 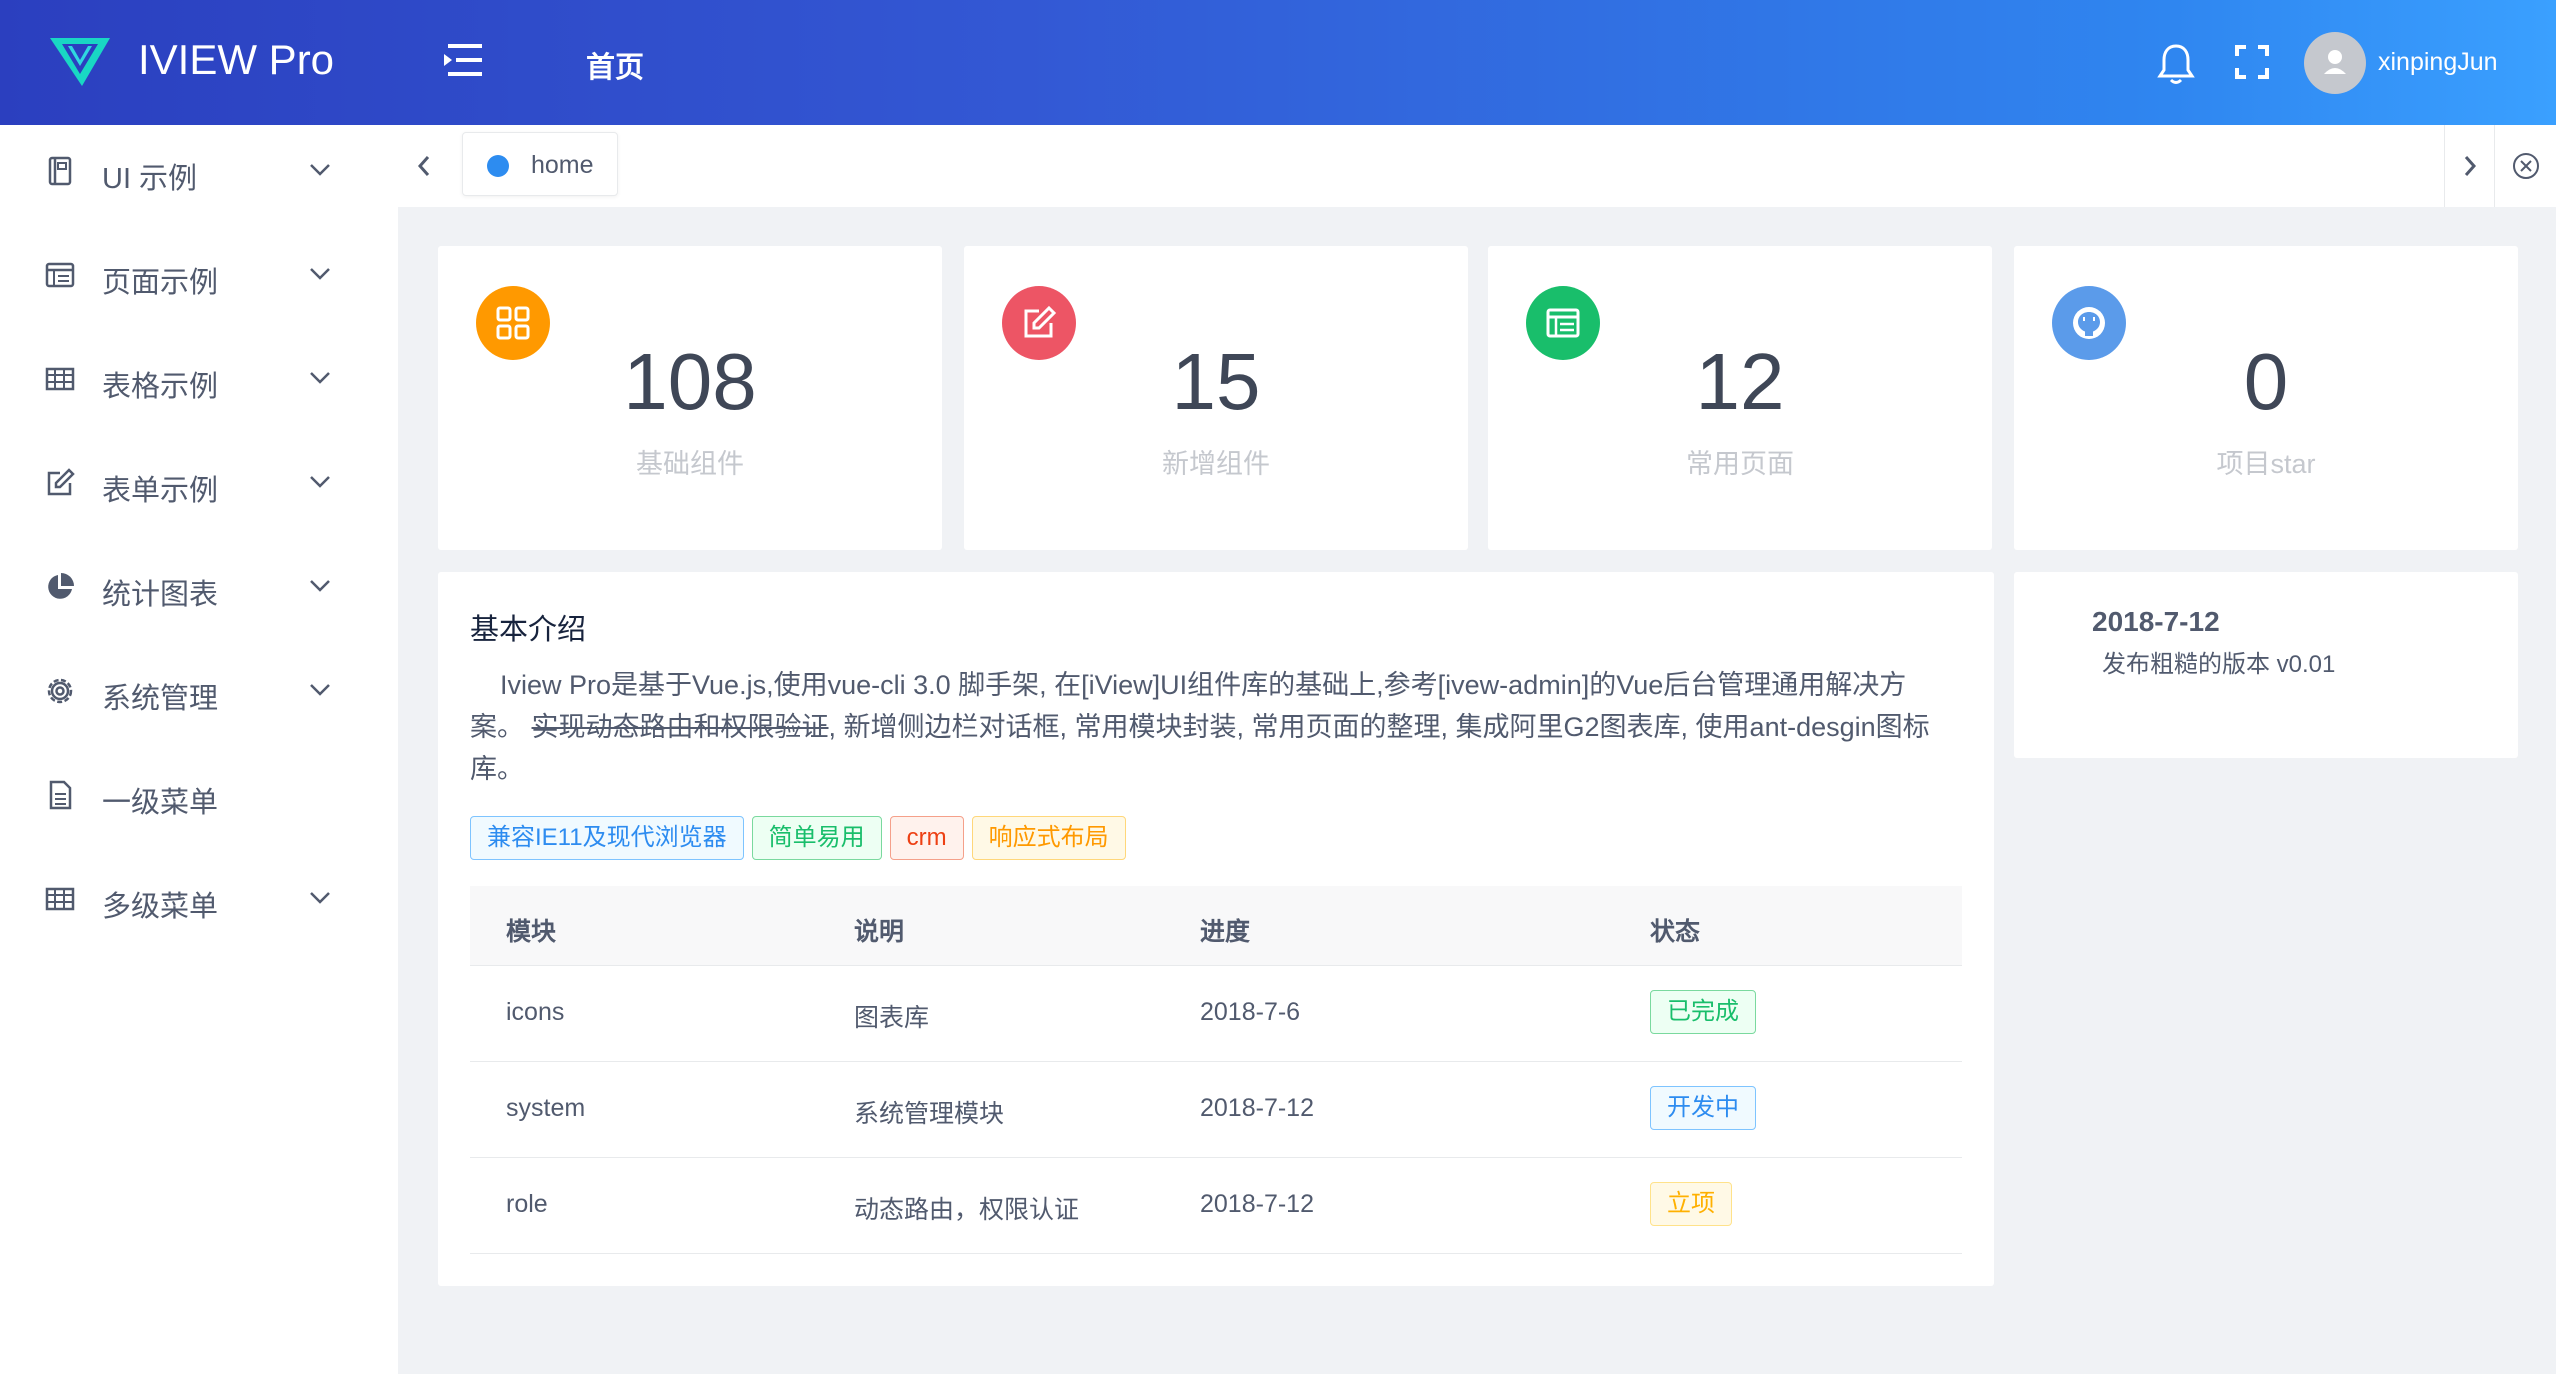 I want to click on edit-icon, so click(x=61, y=482).